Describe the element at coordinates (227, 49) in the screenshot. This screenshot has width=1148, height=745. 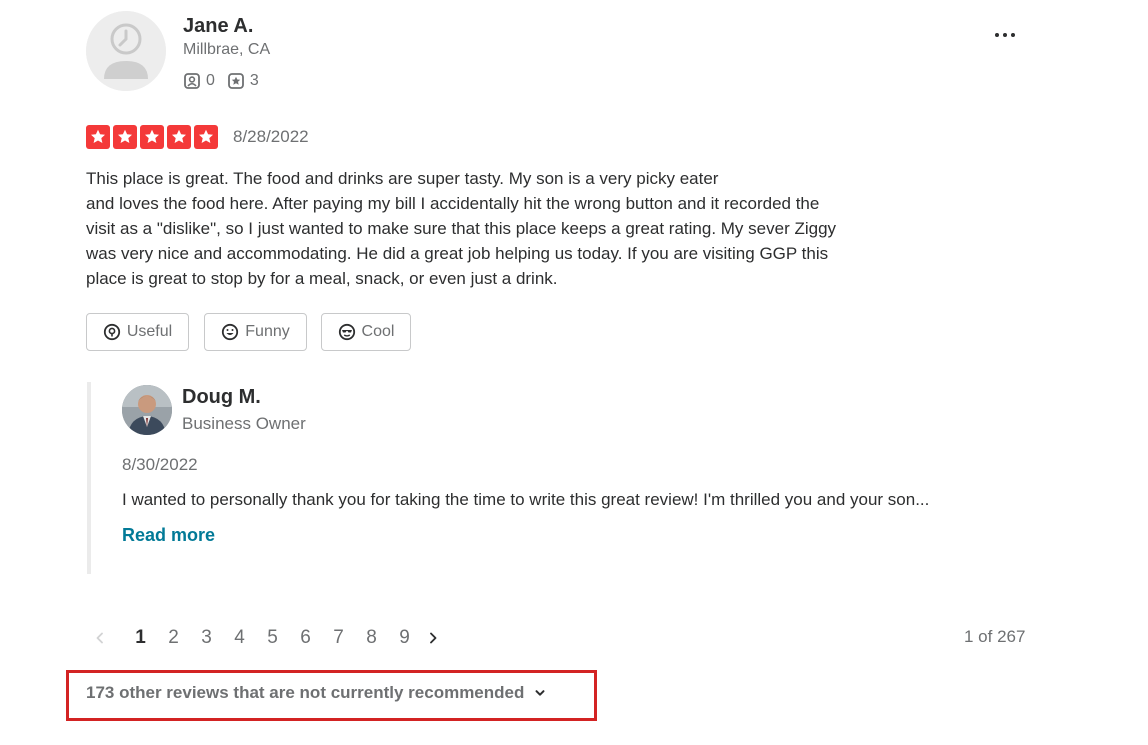
I see `reviewer-location: Millbrae, CA` at that location.